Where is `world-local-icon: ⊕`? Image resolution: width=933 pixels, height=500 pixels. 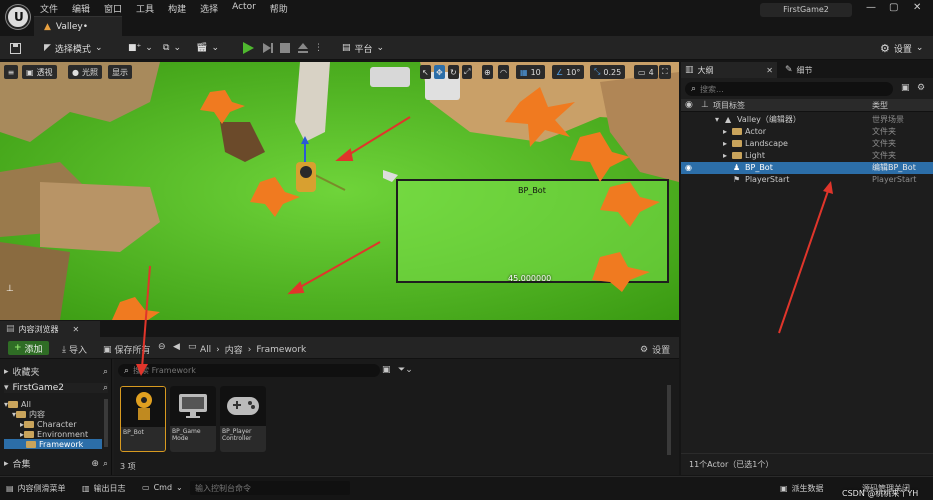 world-local-icon: ⊕ is located at coordinates (487, 72).